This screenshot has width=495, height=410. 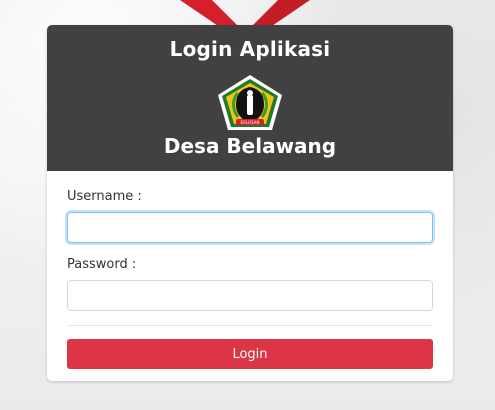 What do you see at coordinates (102, 264) in the screenshot?
I see `password-label: Password :` at bounding box center [102, 264].